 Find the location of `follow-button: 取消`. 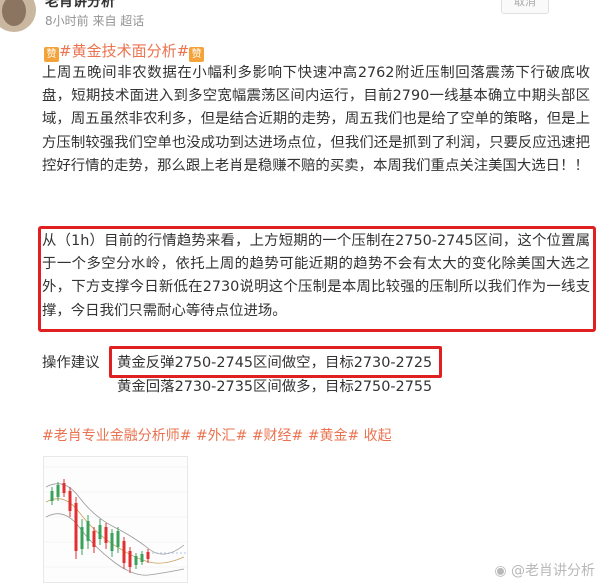

follow-button: 取消 is located at coordinates (525, 7).